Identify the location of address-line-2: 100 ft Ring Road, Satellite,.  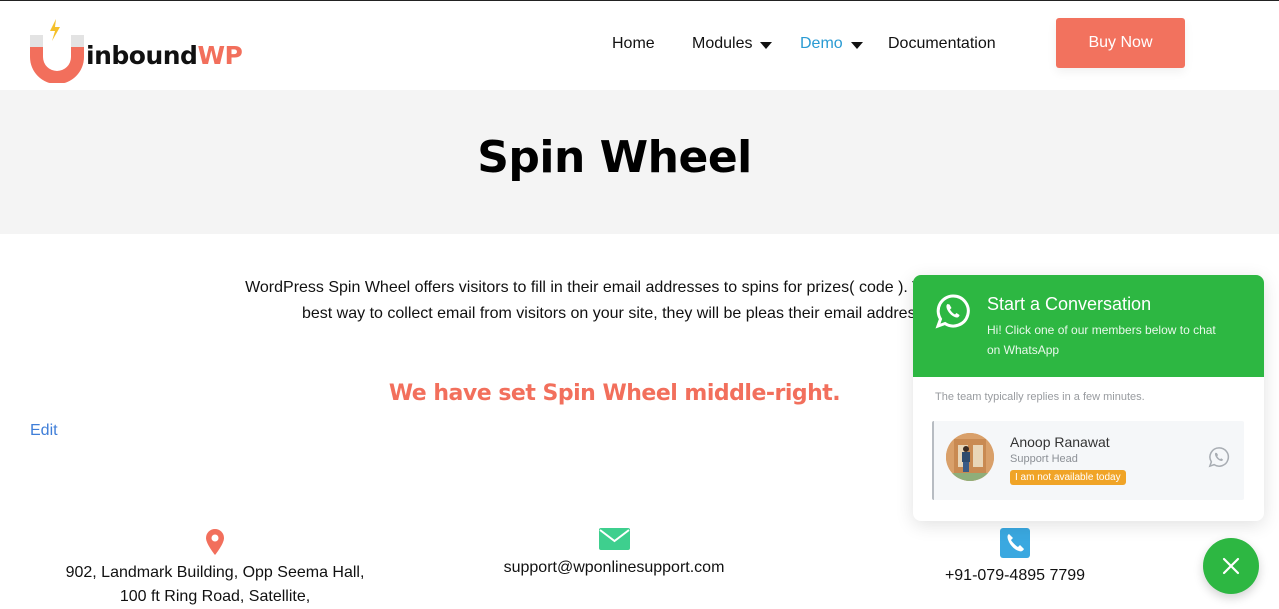
(215, 596).